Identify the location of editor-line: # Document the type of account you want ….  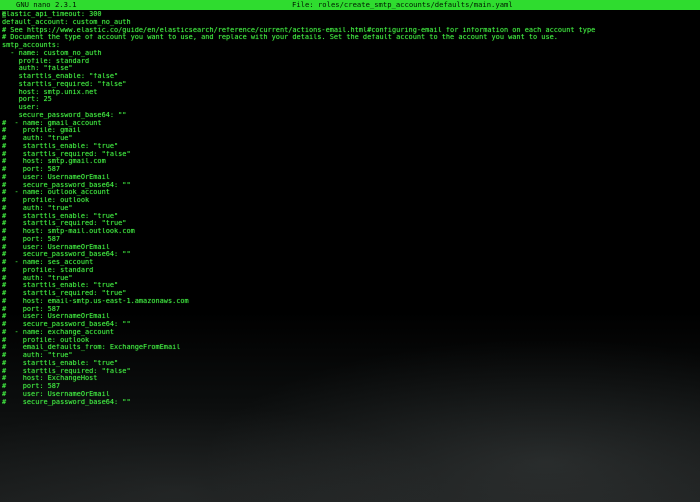
(350, 38).